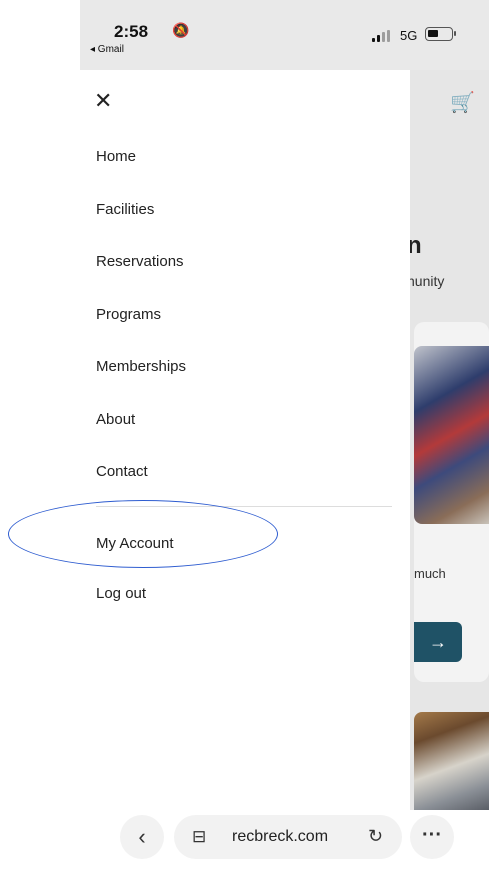 This screenshot has width=489, height=878. What do you see at coordinates (143, 534) in the screenshot?
I see `highlight-oval` at bounding box center [143, 534].